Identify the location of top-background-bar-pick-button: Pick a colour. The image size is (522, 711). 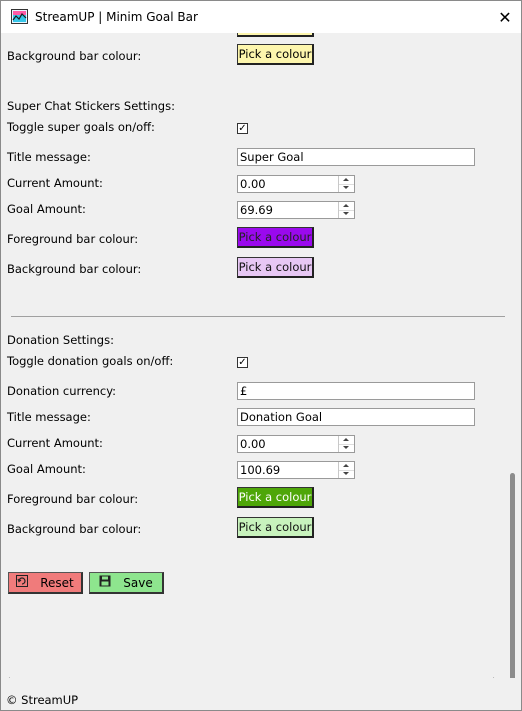
(275, 54).